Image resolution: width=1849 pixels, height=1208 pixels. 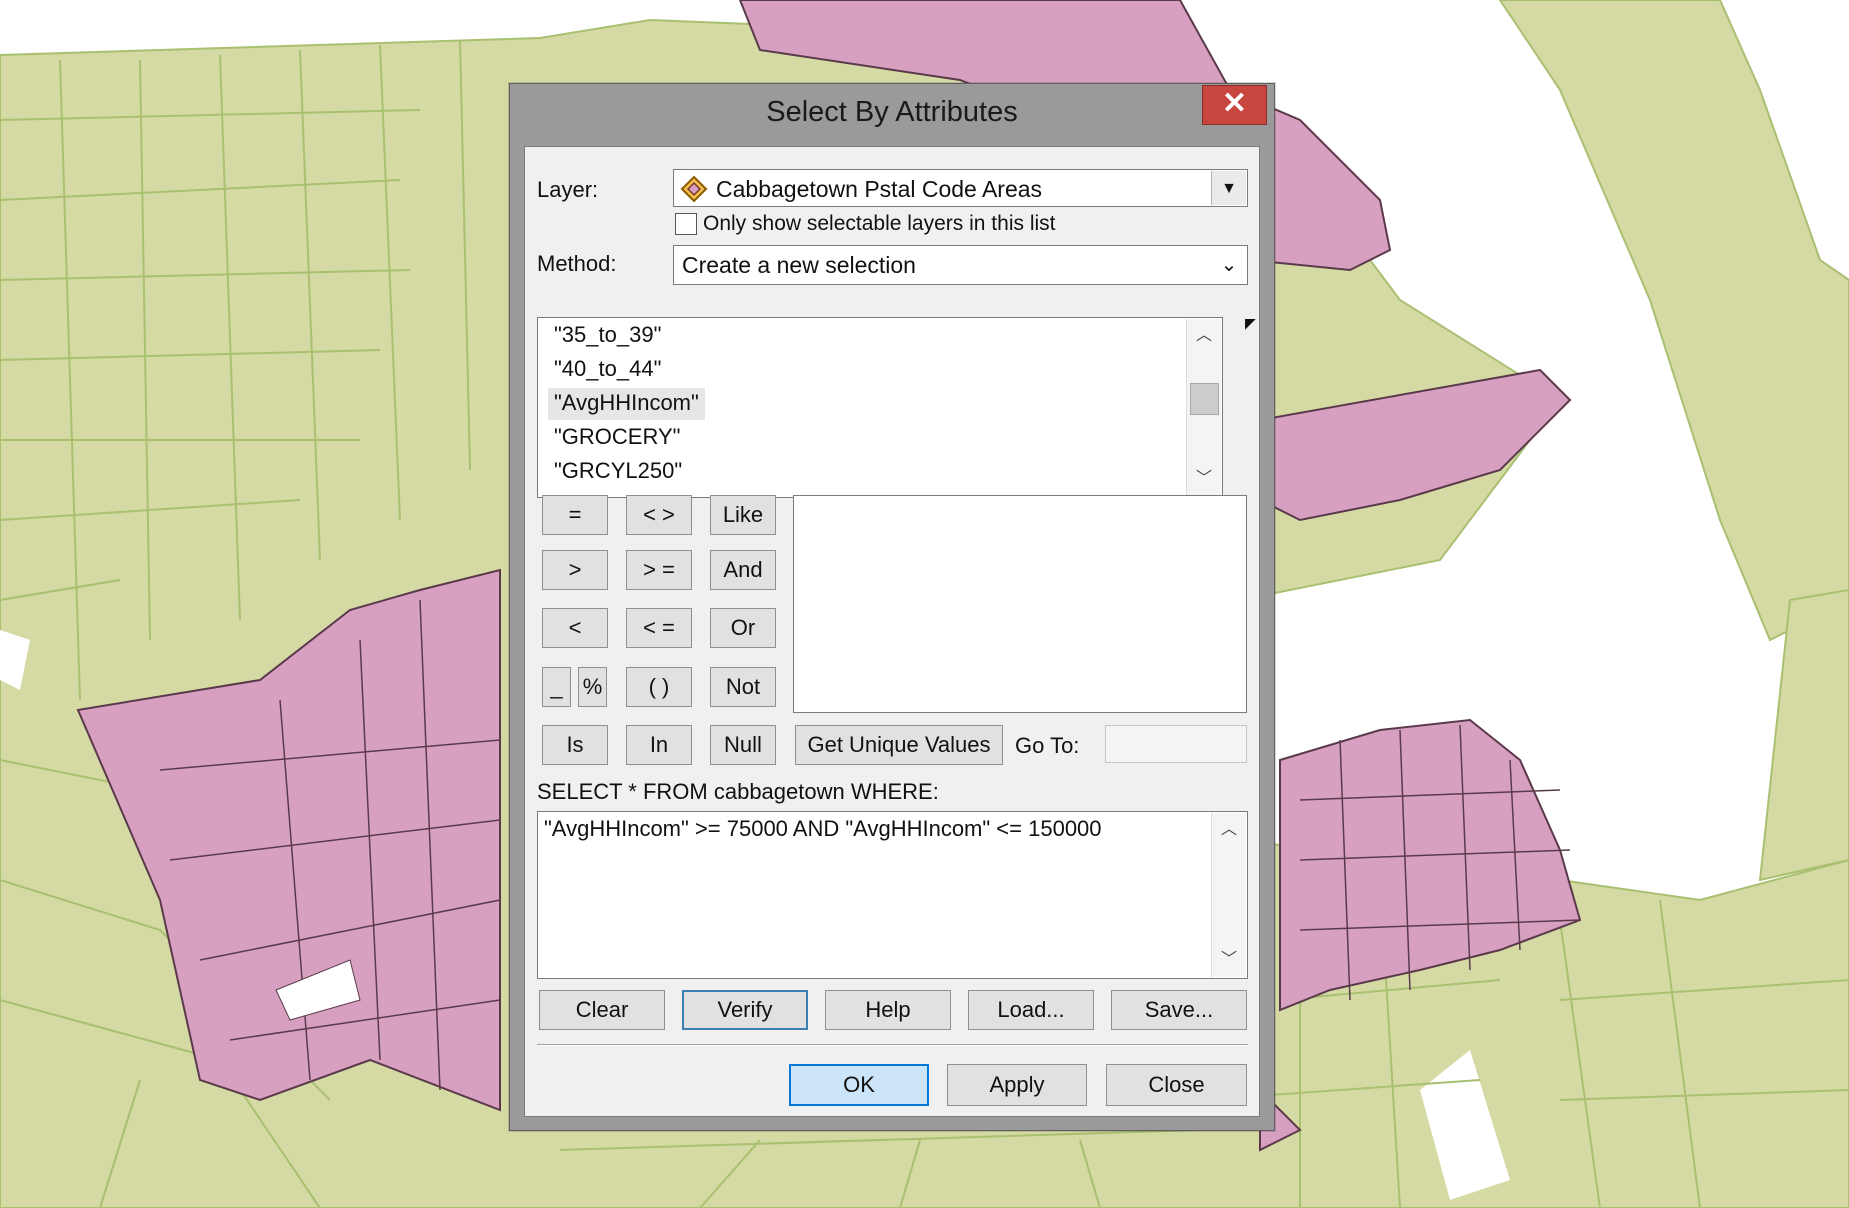 I want to click on operator-is-button: Is, so click(x=575, y=745).